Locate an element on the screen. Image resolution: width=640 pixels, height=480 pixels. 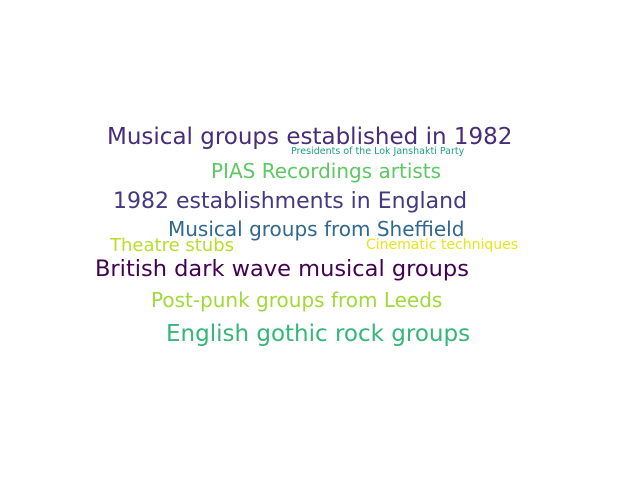
word-cloud-term: English gothic rock groups is located at coordinates (318, 334).